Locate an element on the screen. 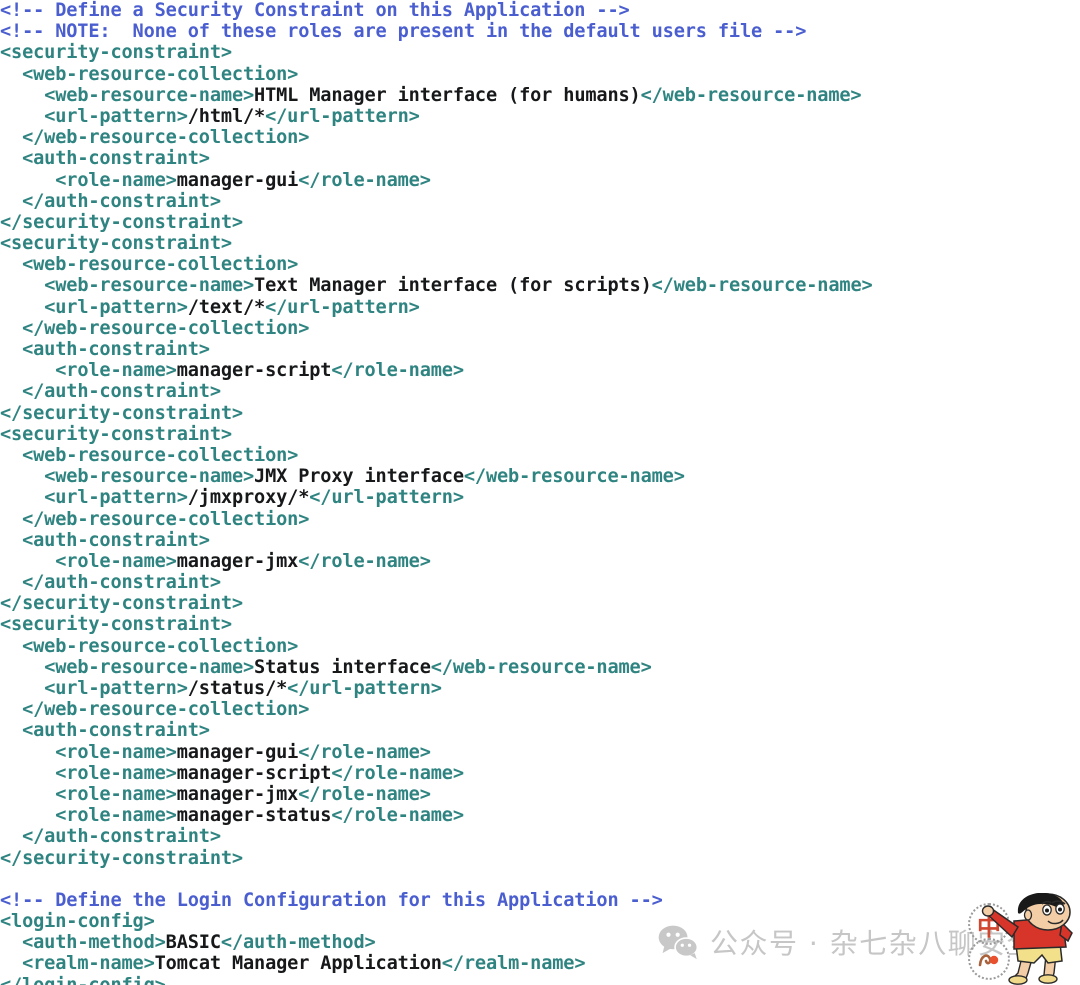  xml-text-value: manager-script is located at coordinates (254, 773).